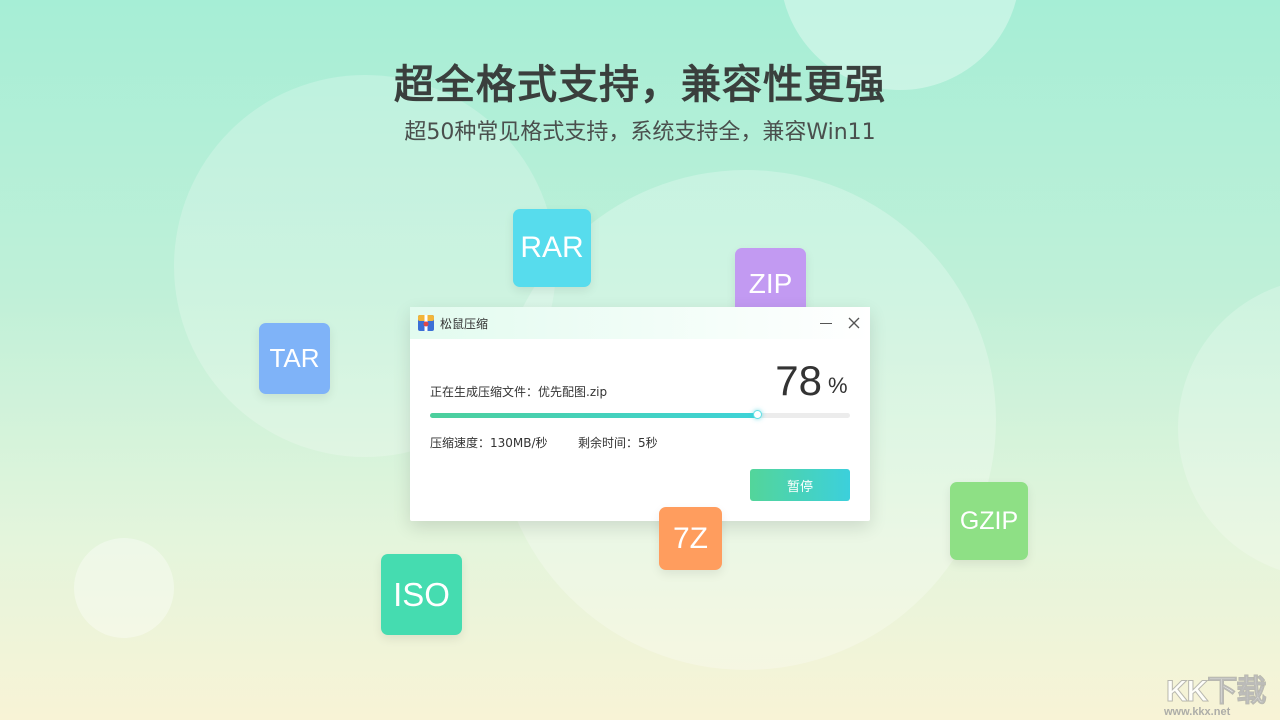  What do you see at coordinates (690, 538) in the screenshot?
I see `format-tile-7z: 7Z` at bounding box center [690, 538].